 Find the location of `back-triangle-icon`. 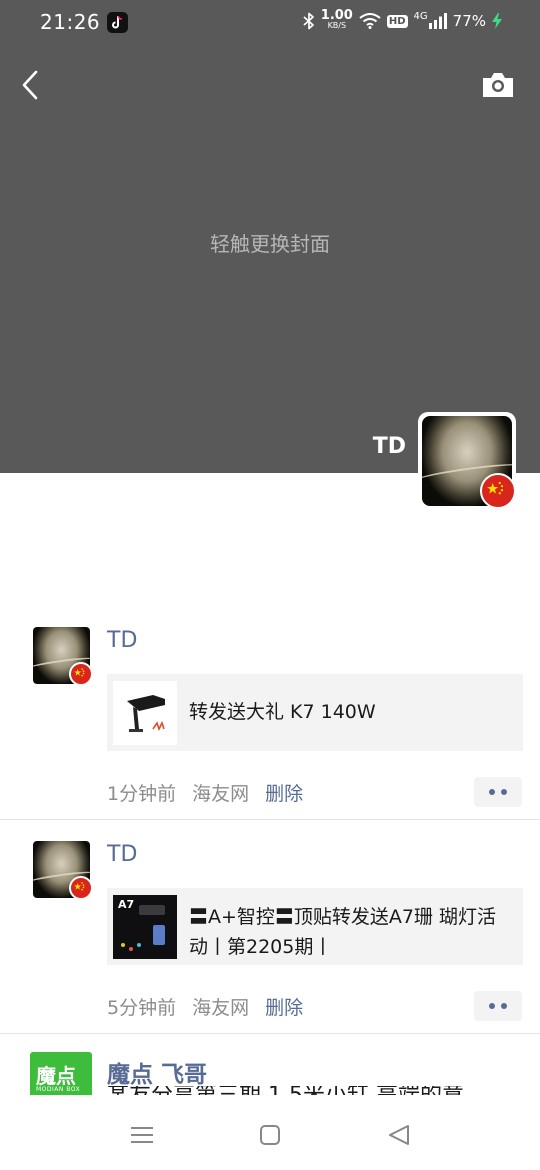

back-triangle-icon is located at coordinates (399, 1135).